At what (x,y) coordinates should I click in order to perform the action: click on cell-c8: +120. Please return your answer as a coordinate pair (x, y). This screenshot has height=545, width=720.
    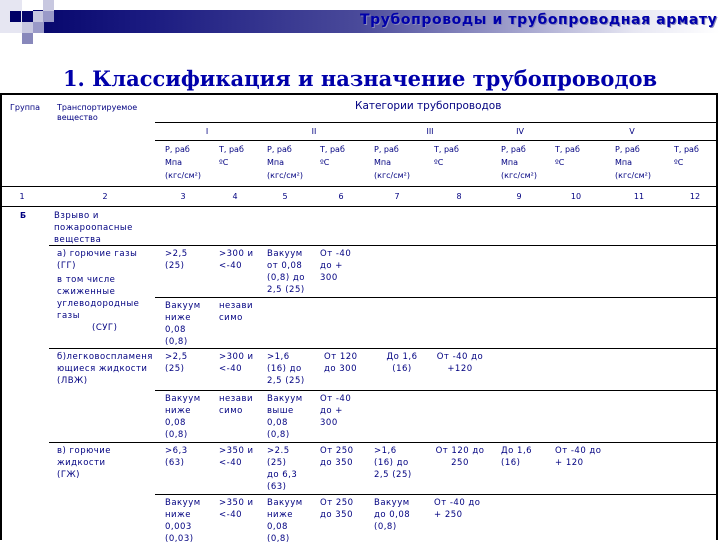
    Looking at the image, I should click on (460, 369).